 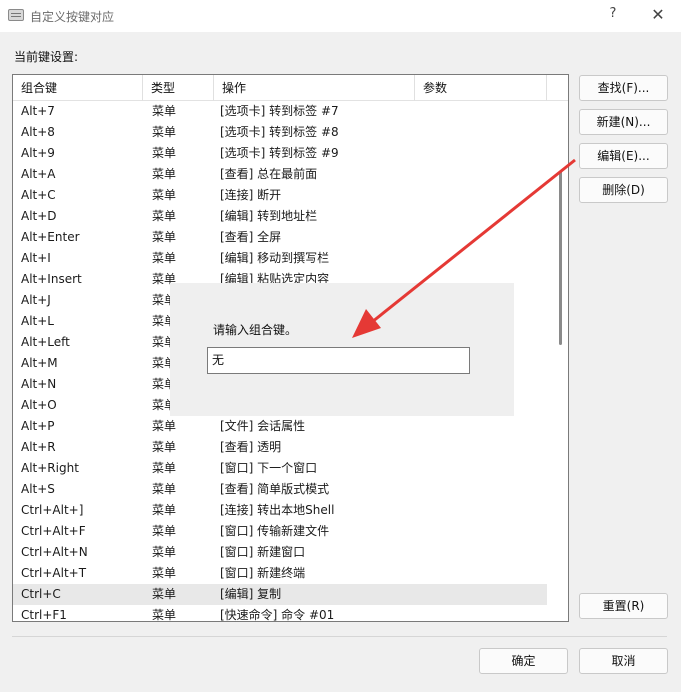 I want to click on reset-button: 重置(R), so click(x=623, y=606).